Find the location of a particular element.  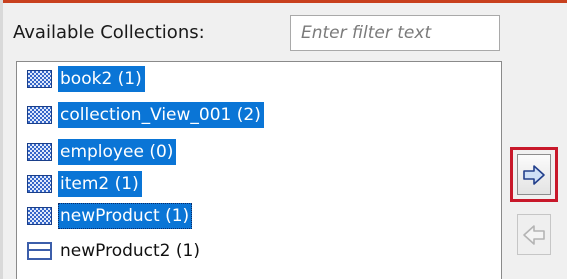

available-collections-label: Available Collections: is located at coordinates (109, 32).